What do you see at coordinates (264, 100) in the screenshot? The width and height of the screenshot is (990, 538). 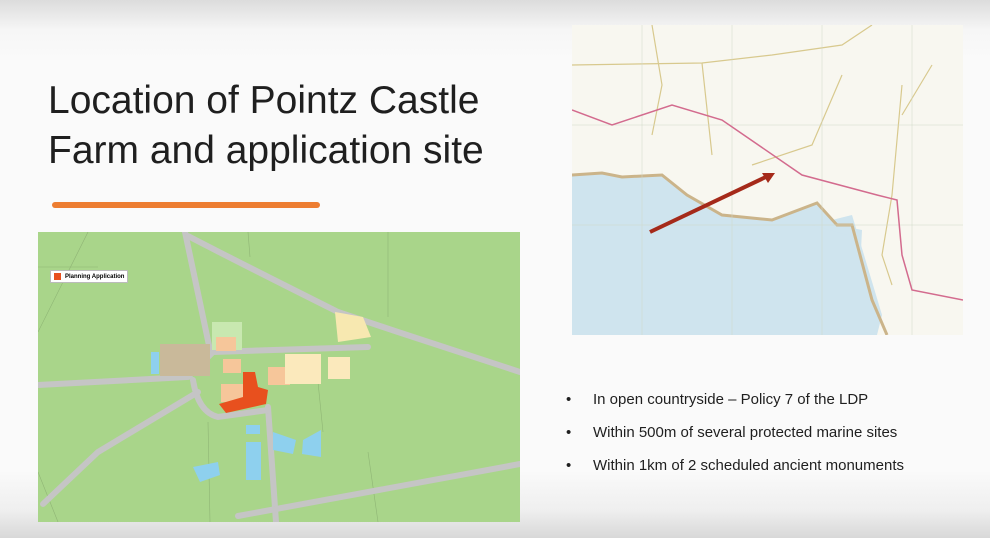 I see `title-line-1: Location of Pointz Castle` at bounding box center [264, 100].